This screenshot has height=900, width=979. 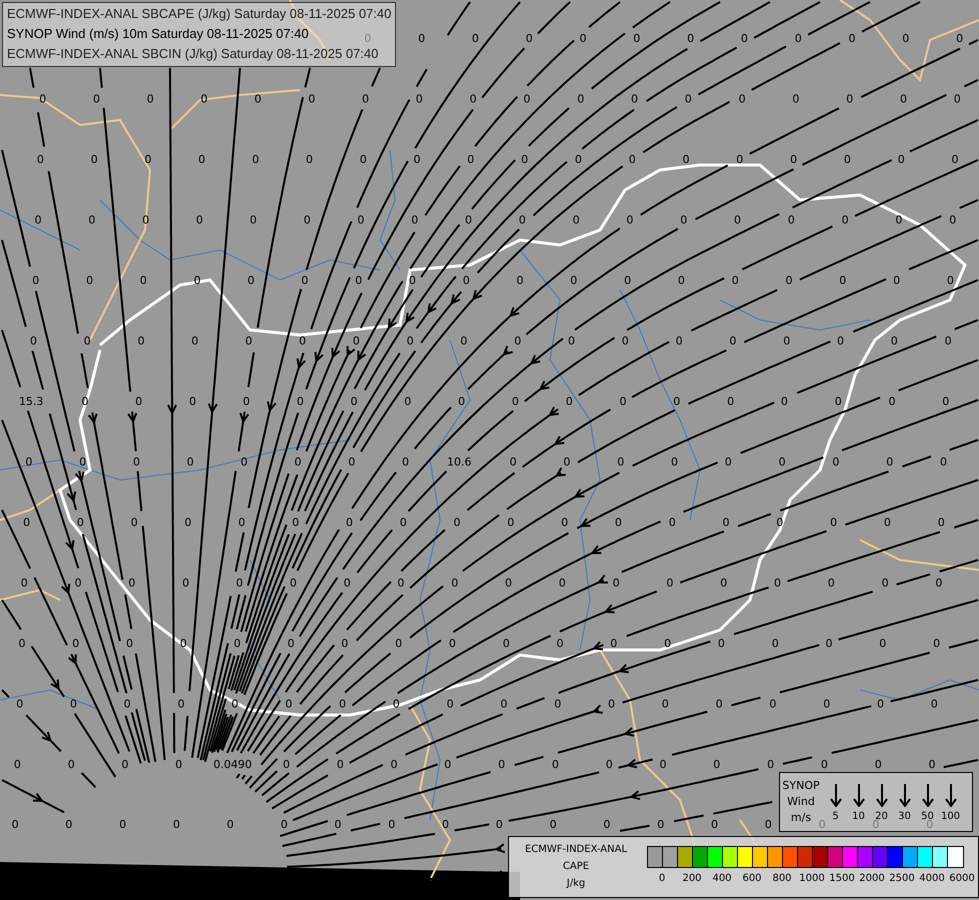 I want to click on legend-title: m/s, so click(x=801, y=818).